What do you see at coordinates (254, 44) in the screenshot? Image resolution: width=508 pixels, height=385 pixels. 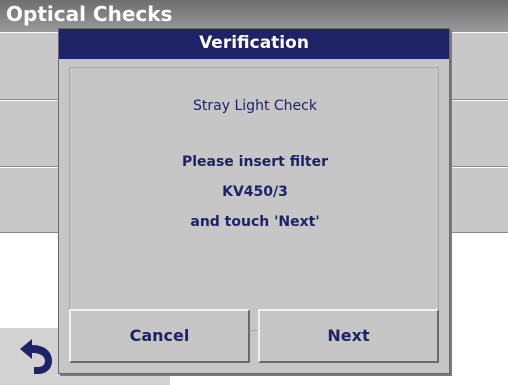 I see `dialog-title: Verification` at bounding box center [254, 44].